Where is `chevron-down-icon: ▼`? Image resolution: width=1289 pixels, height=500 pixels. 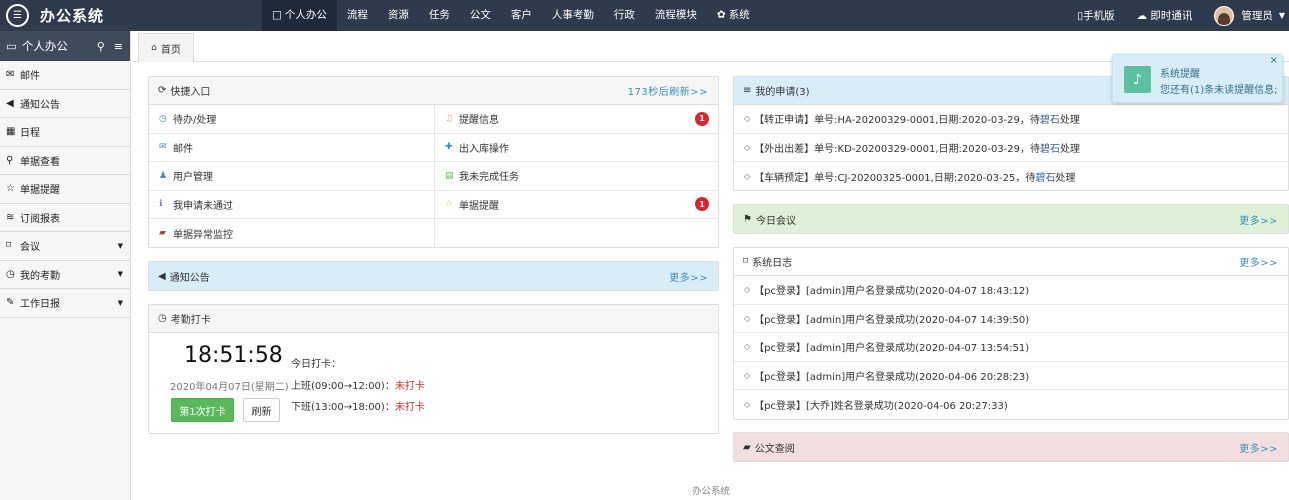 chevron-down-icon: ▼ is located at coordinates (1282, 15).